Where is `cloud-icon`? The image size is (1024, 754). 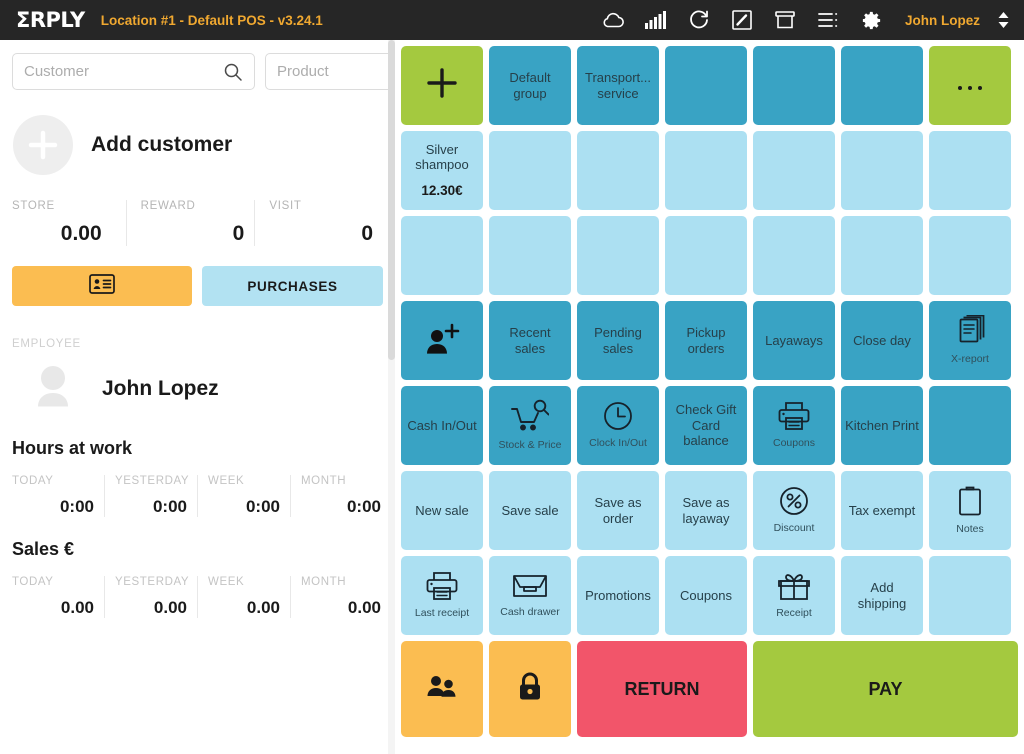 cloud-icon is located at coordinates (613, 20).